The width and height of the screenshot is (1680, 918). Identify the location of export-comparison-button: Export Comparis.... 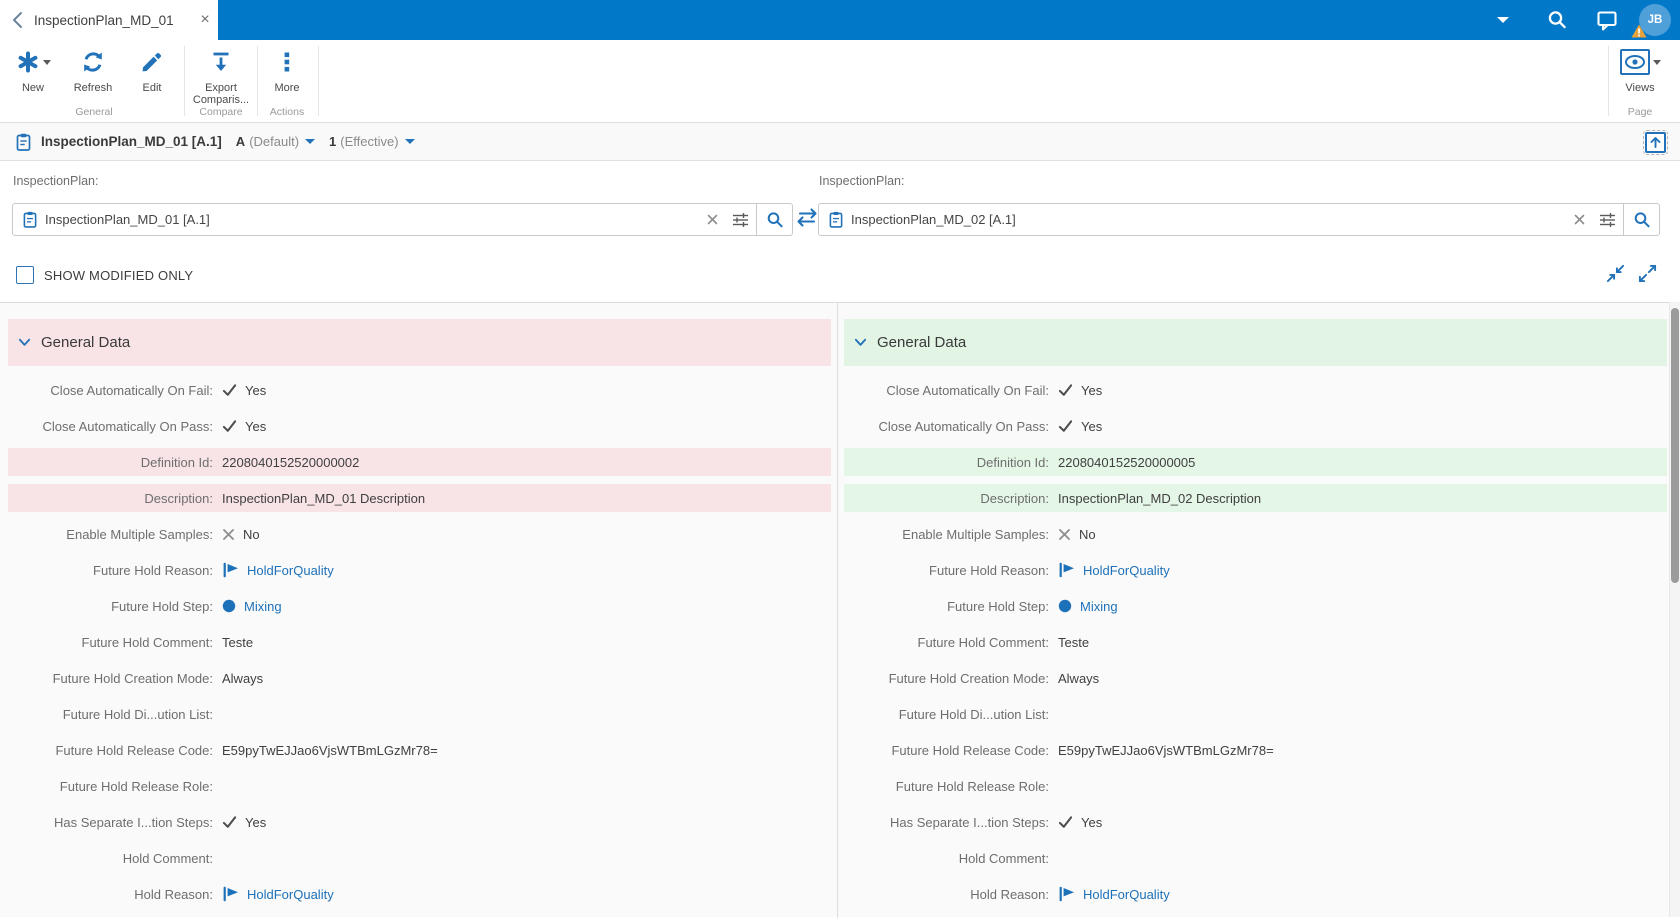
(221, 77).